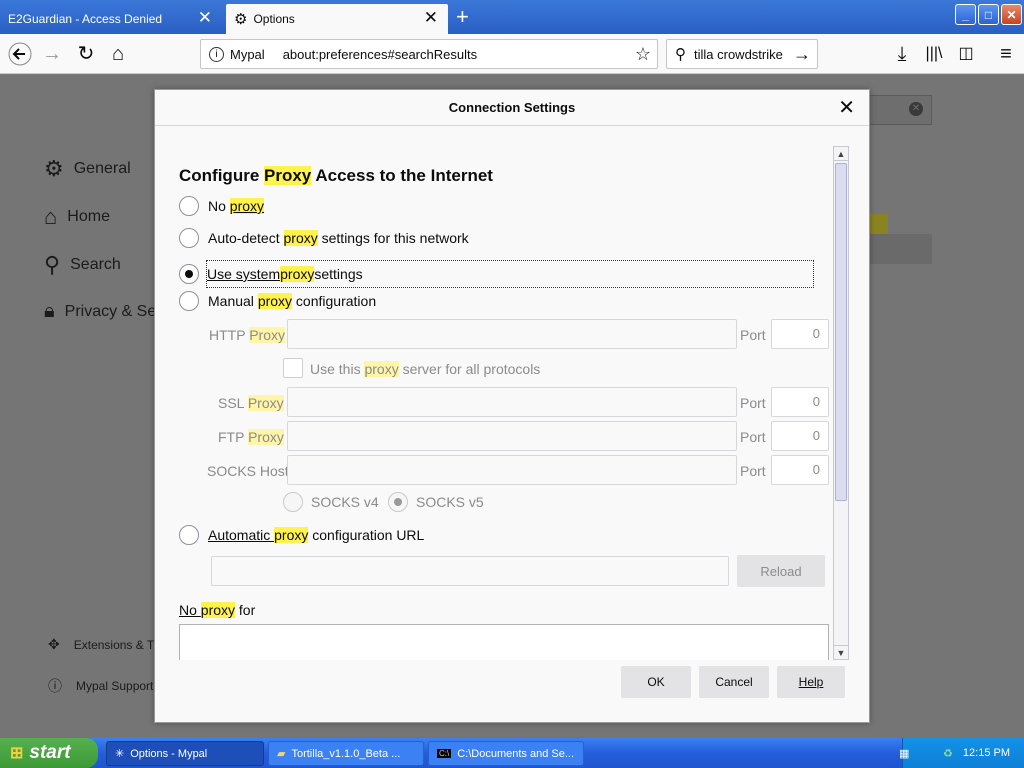 Image resolution: width=1024 pixels, height=768 pixels. I want to click on tab-options: ⚙ Options ✕, so click(337, 19).